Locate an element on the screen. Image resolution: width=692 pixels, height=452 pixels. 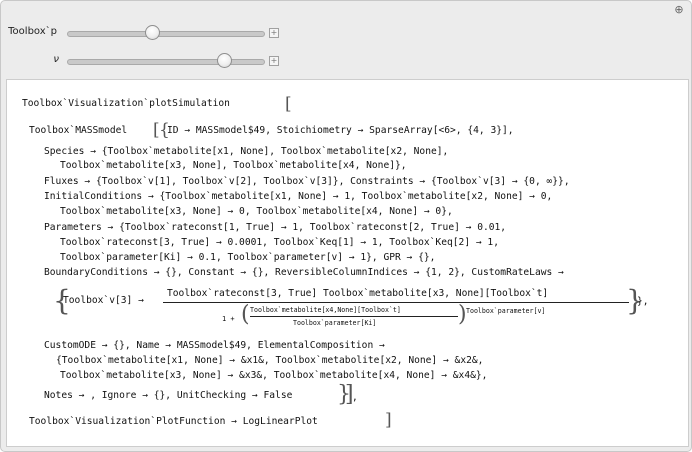
control-label-nu: ν is located at coordinates (56, 59).